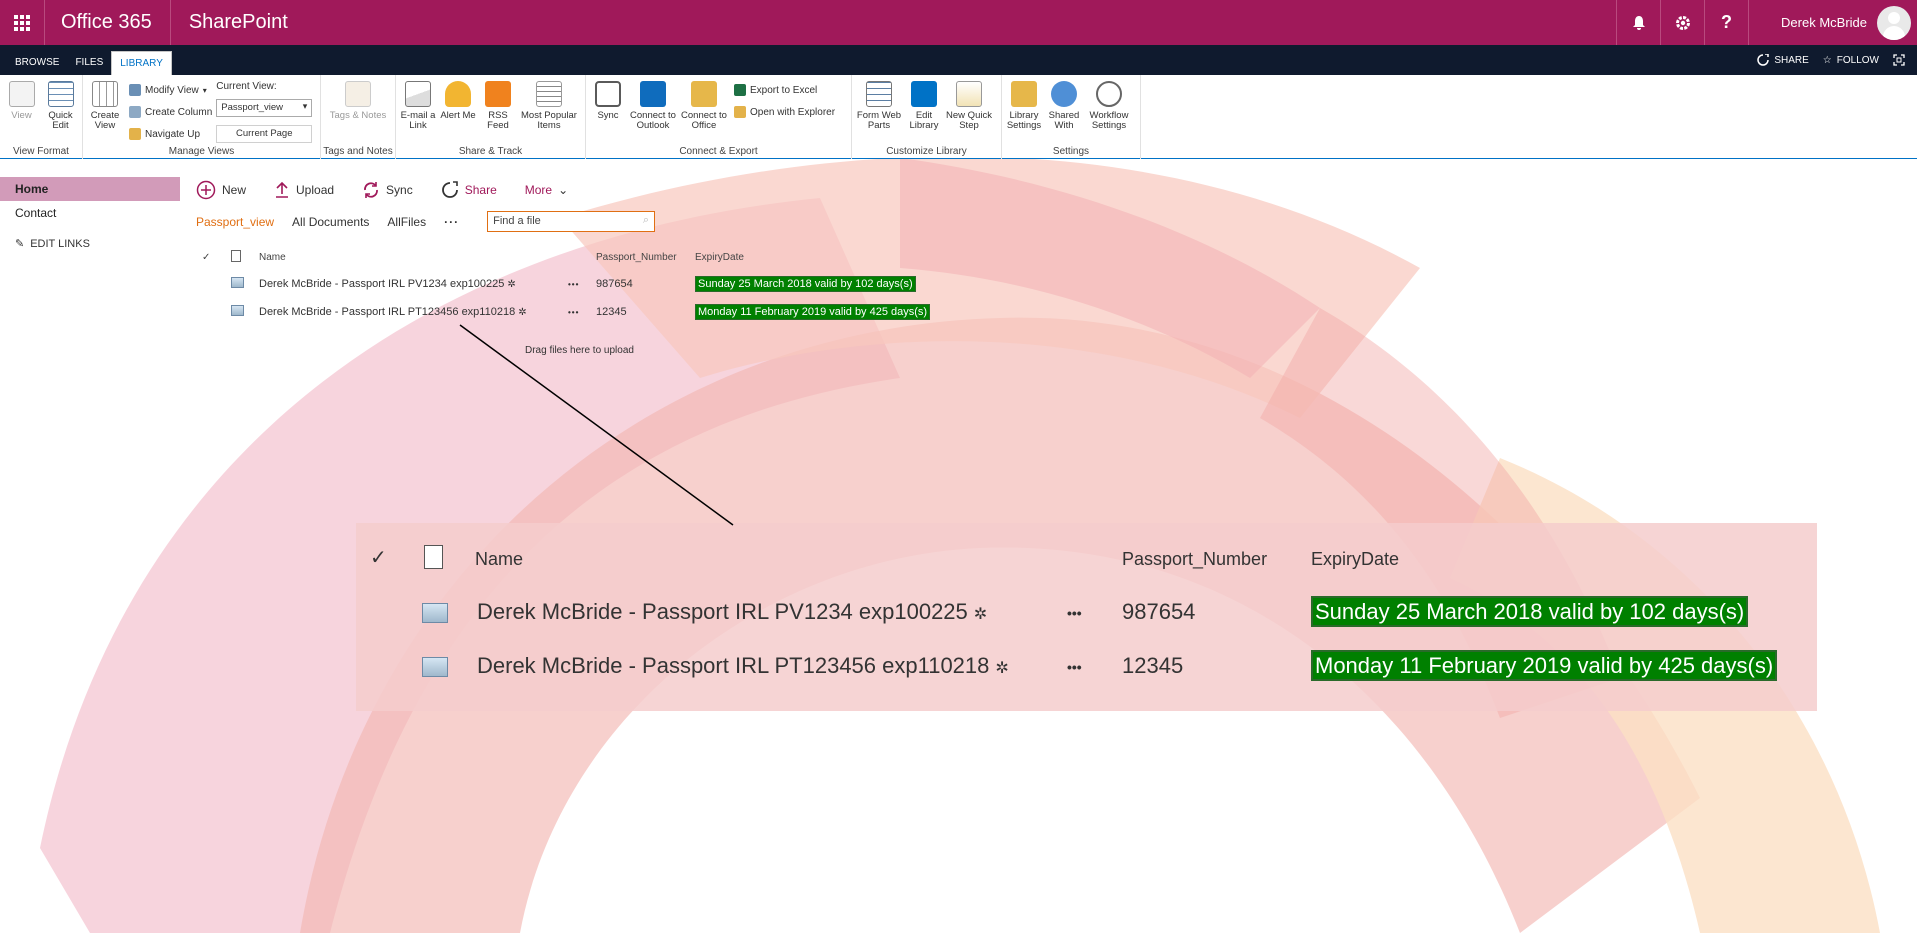 This screenshot has height=933, width=1917. I want to click on modify-view-icon, so click(135, 90).